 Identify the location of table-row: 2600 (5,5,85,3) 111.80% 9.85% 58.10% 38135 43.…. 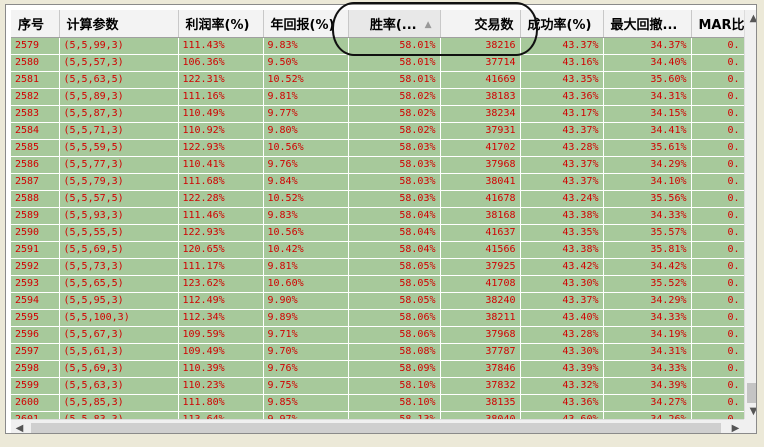
(378, 403).